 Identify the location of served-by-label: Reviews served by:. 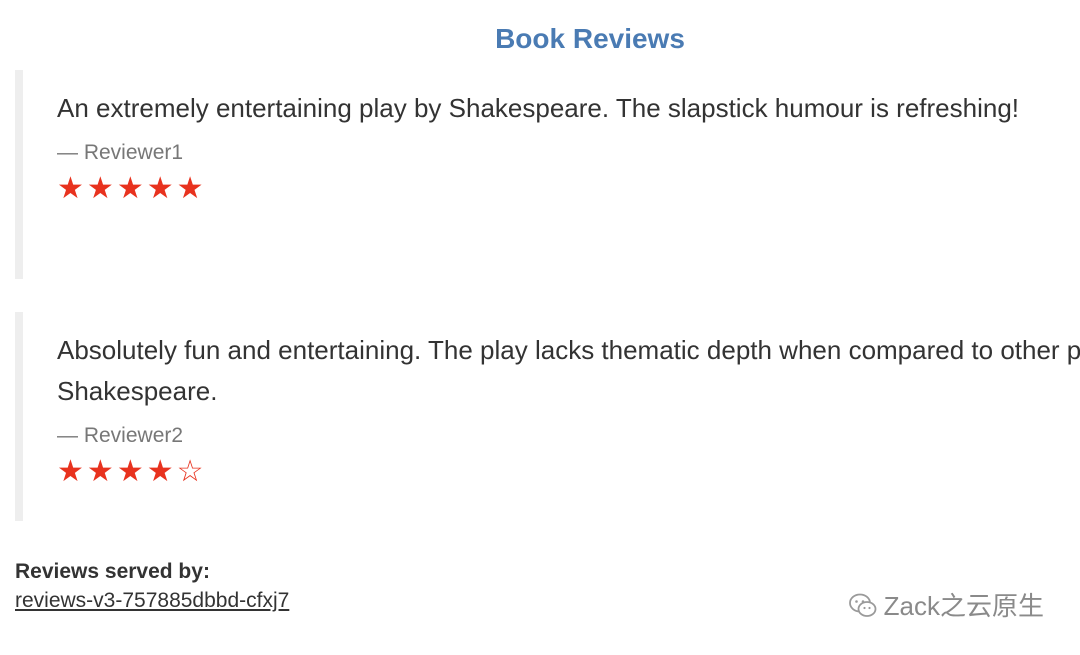
(112, 571).